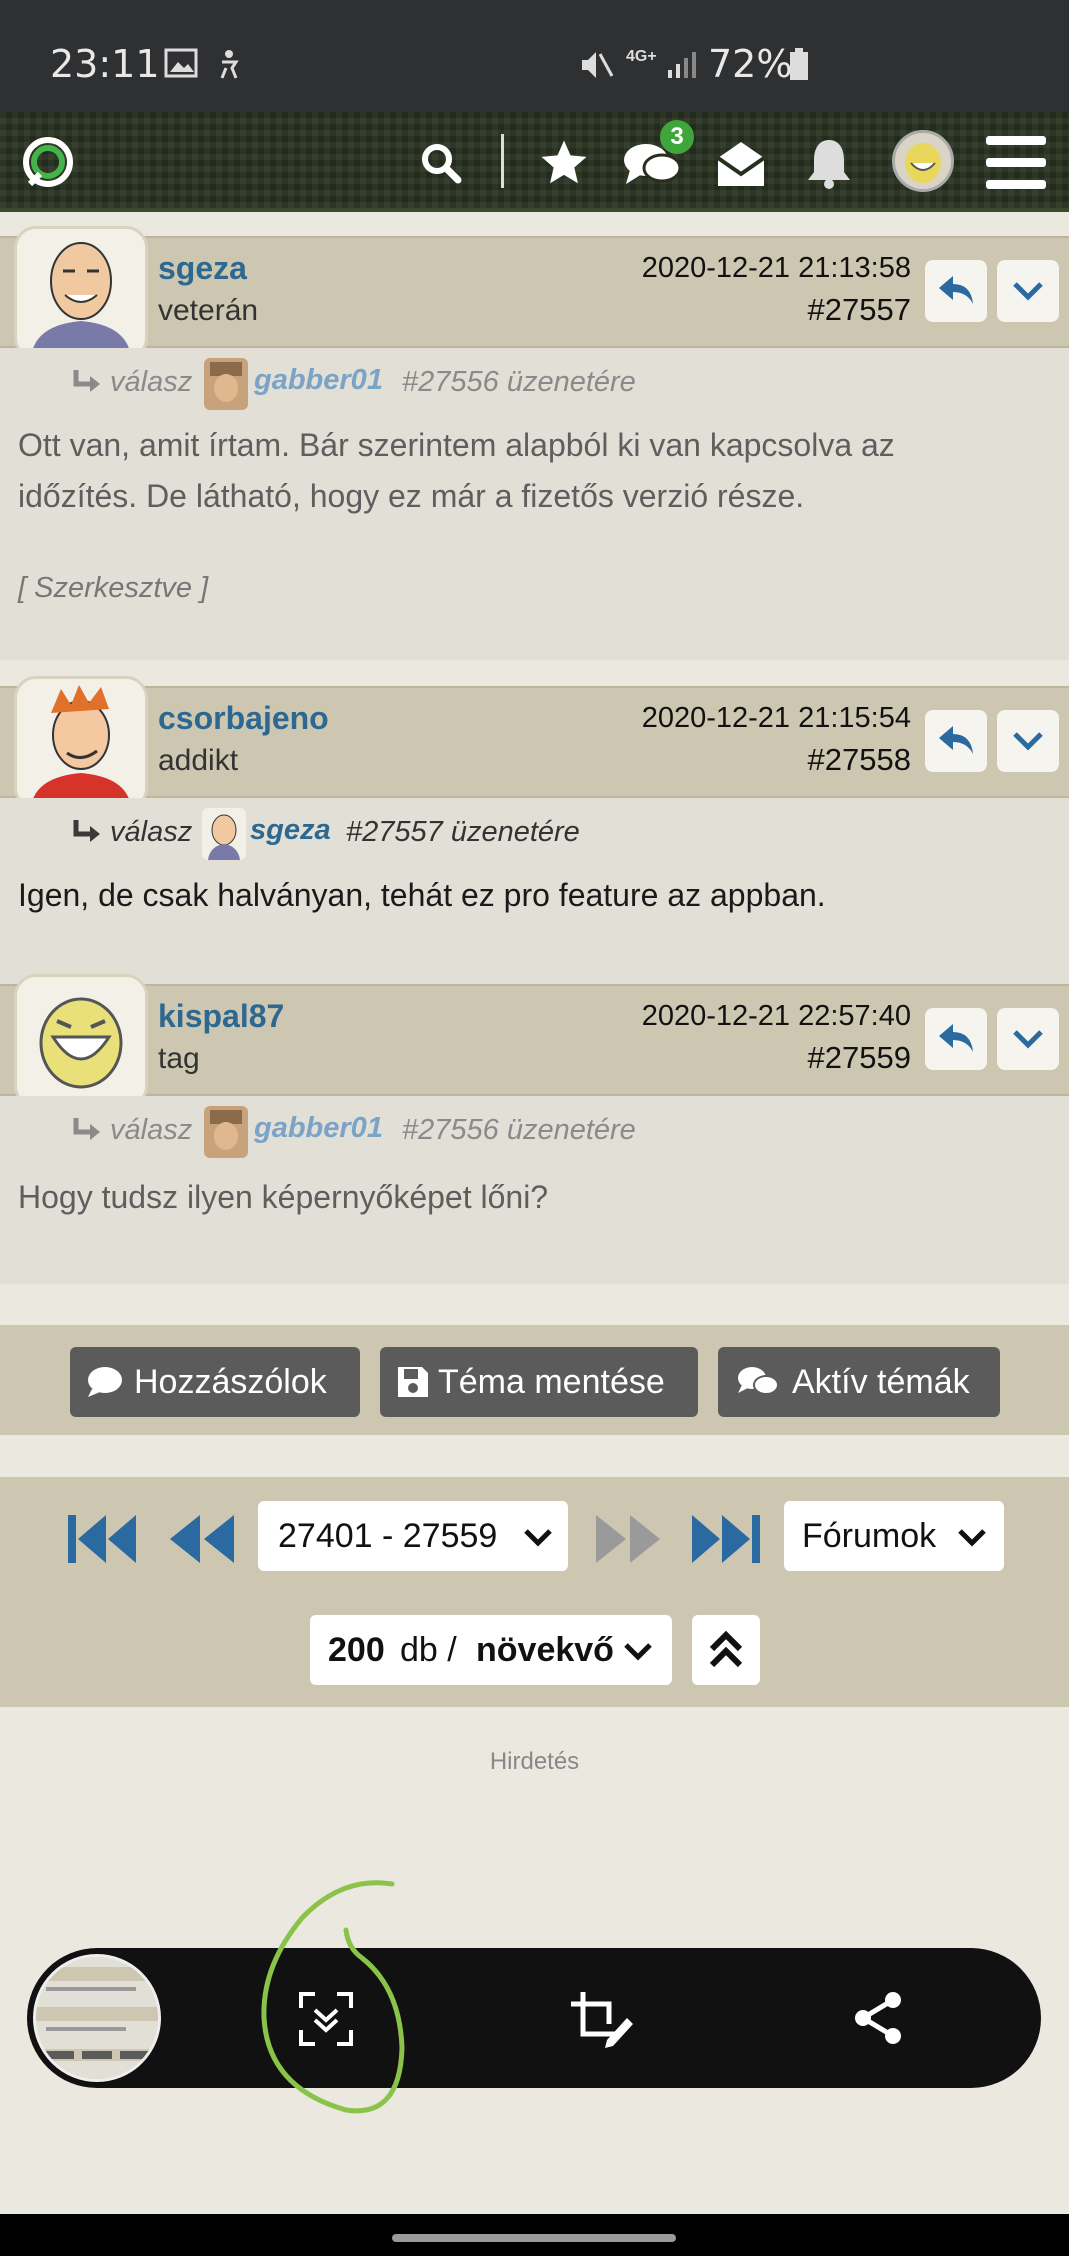  I want to click on post-rank: tag, so click(179, 1058).